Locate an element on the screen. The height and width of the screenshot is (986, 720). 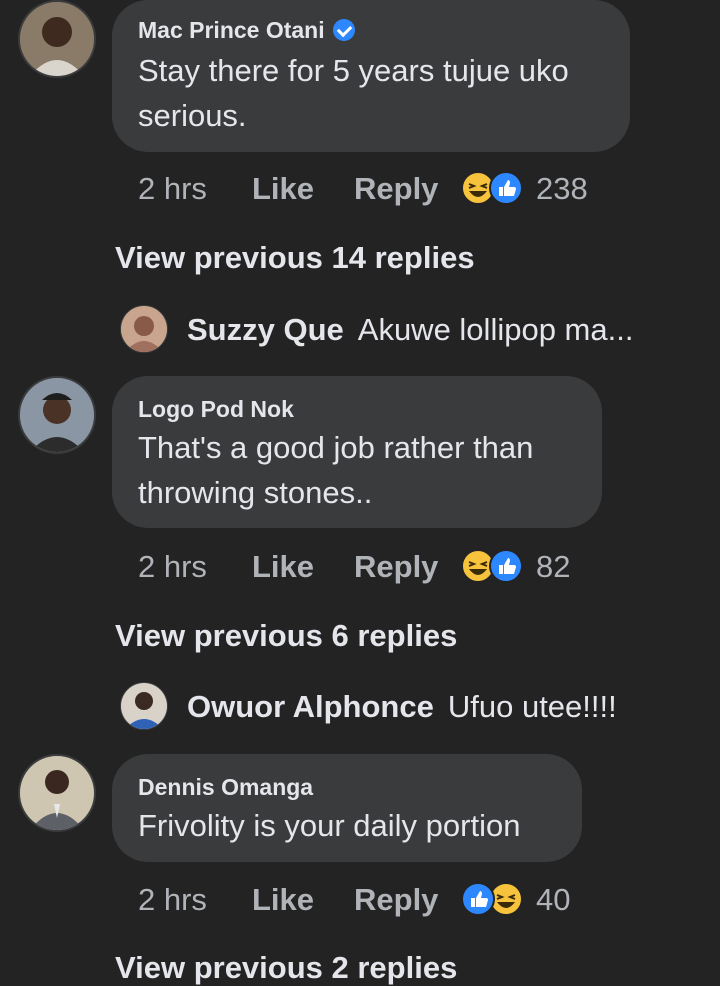
comment-text-line: Stay there for 5 years tujue uko is located at coordinates (353, 70).